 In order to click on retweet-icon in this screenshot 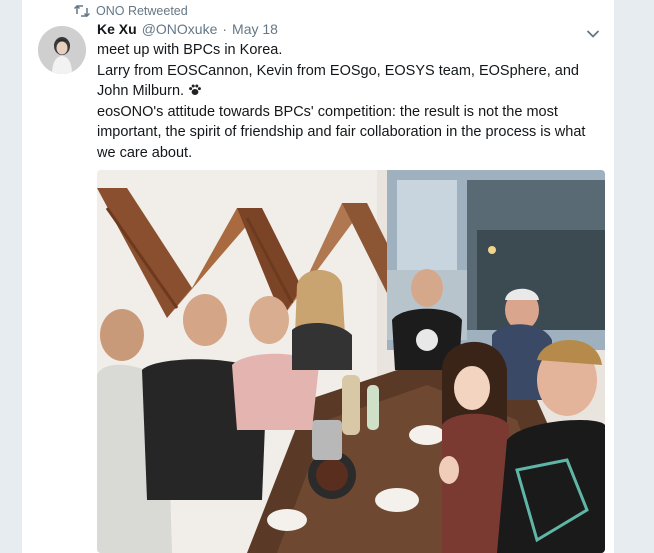, I will do `click(82, 11)`.